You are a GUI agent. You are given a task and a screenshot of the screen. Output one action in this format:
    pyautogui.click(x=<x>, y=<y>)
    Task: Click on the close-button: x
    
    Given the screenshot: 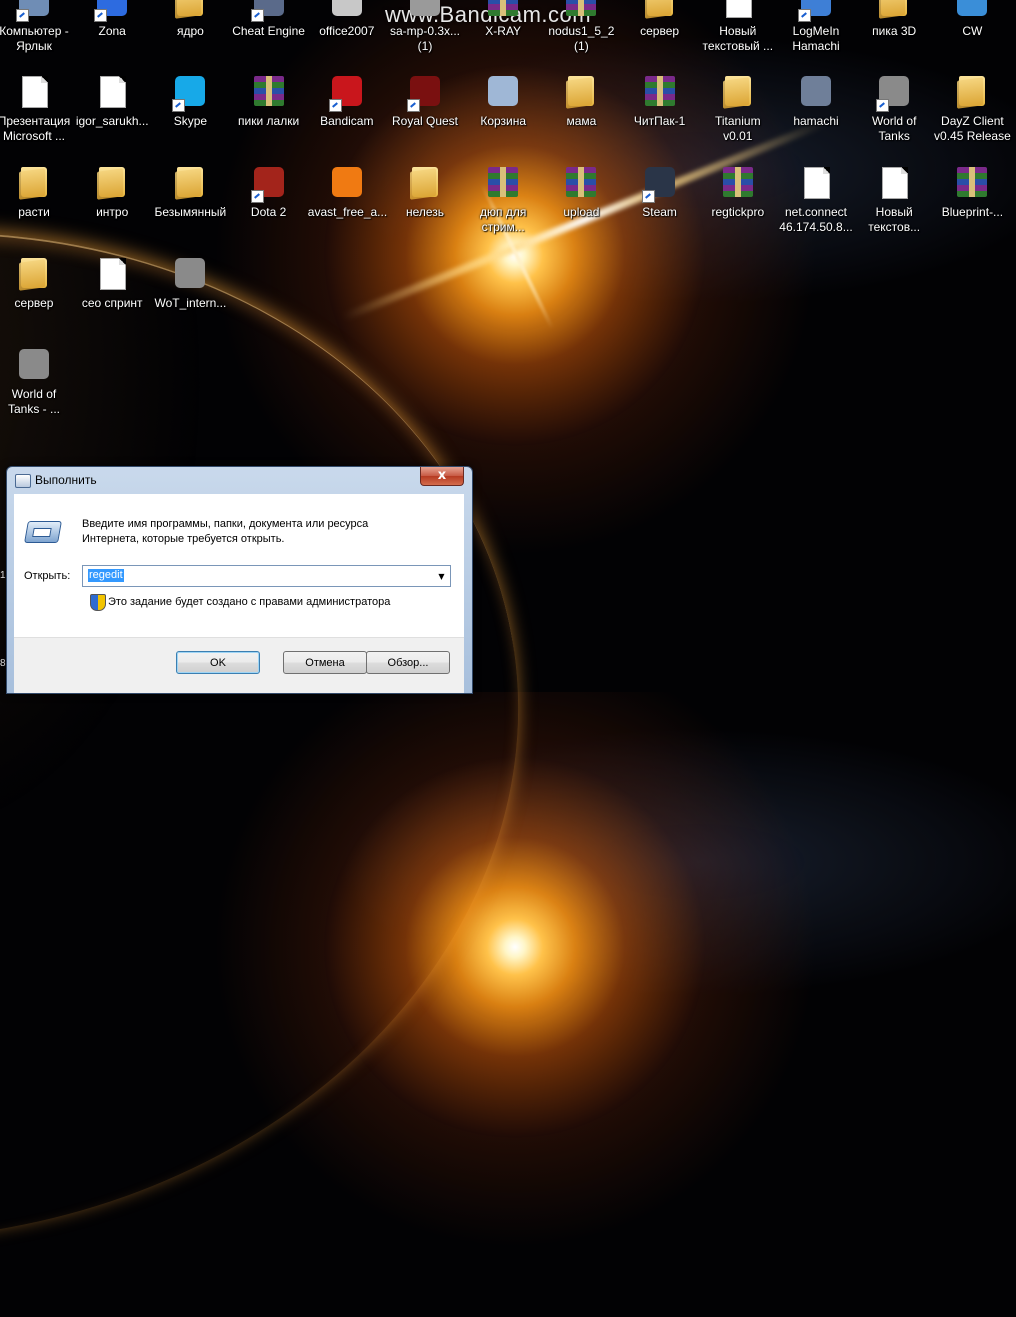 What is the action you would take?
    pyautogui.click(x=442, y=476)
    